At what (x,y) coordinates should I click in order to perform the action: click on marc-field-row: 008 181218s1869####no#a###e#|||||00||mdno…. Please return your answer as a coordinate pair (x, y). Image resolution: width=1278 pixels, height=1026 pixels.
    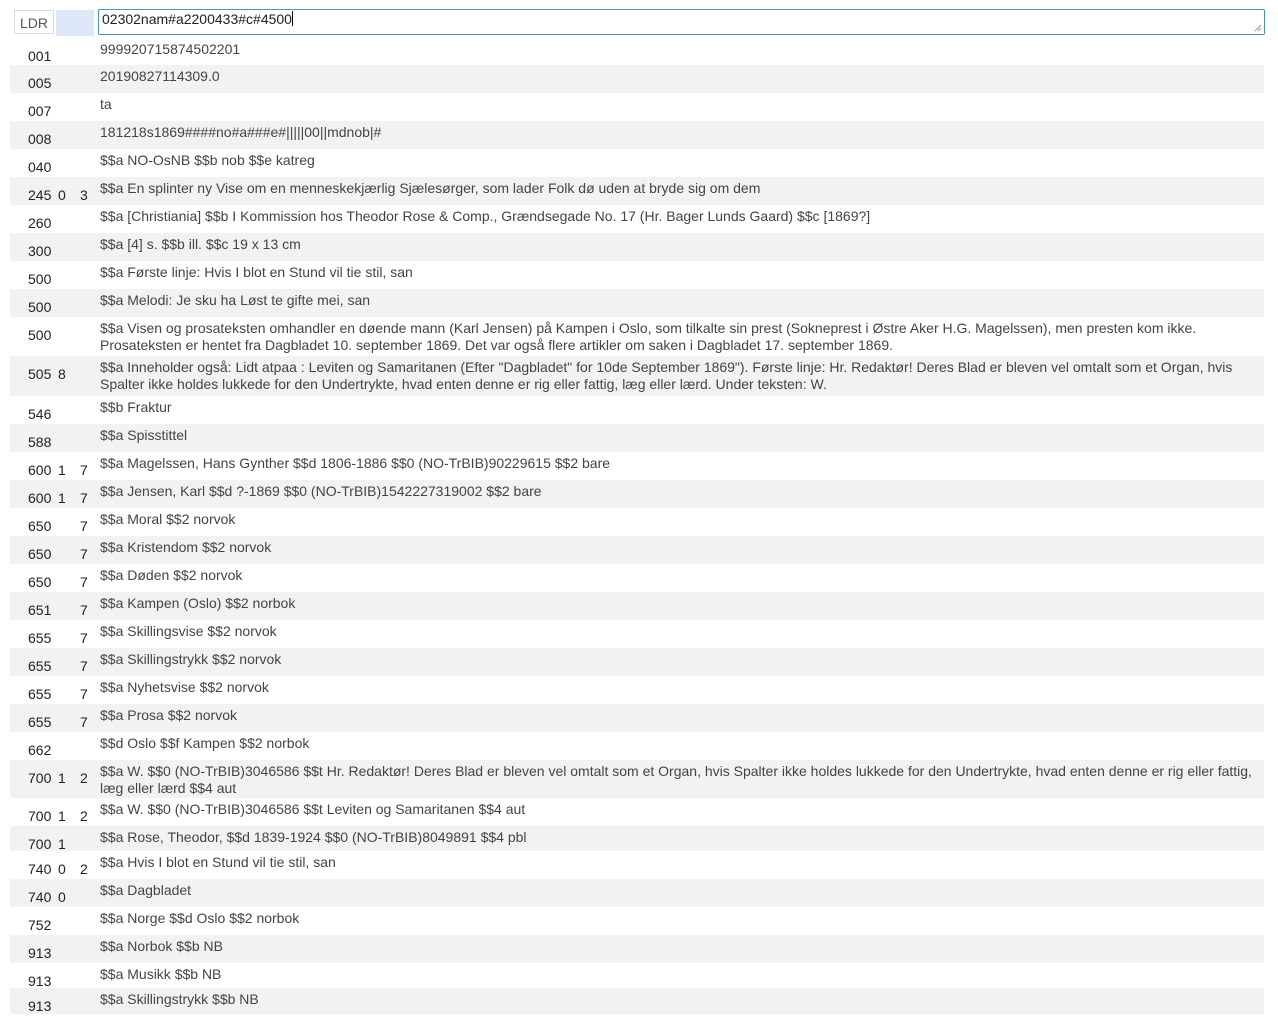
    Looking at the image, I should click on (637, 135).